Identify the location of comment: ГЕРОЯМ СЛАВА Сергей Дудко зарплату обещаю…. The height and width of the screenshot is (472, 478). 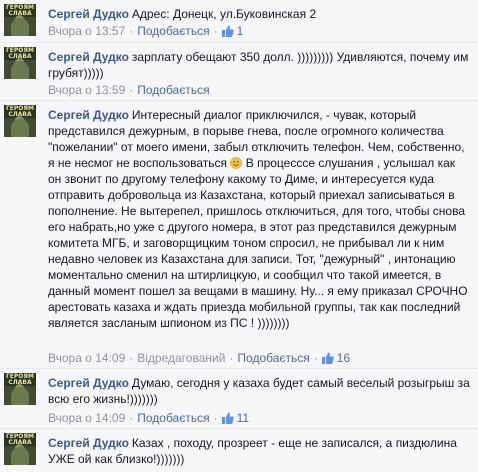
(239, 71).